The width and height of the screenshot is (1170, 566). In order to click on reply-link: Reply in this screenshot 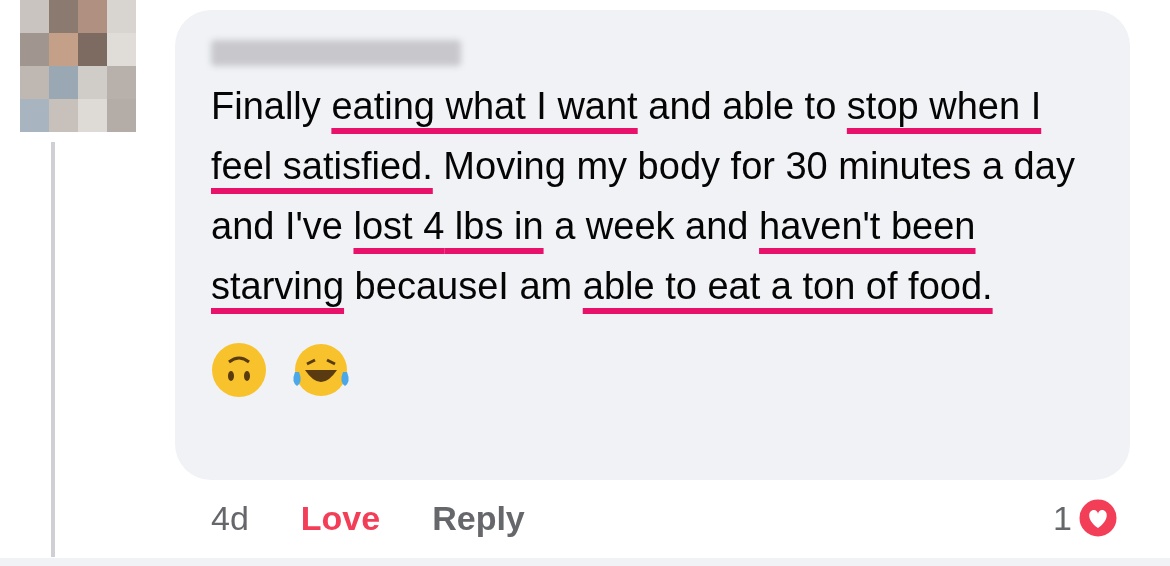, I will do `click(478, 518)`.